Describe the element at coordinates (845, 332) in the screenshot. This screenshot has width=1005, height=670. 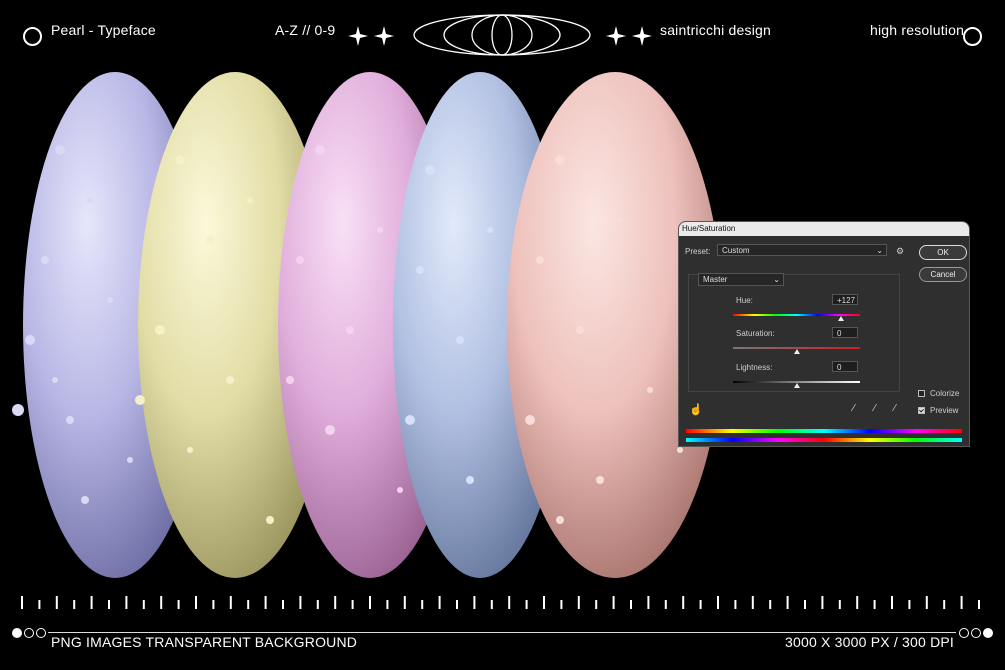
I see `saturation-input: 0` at that location.